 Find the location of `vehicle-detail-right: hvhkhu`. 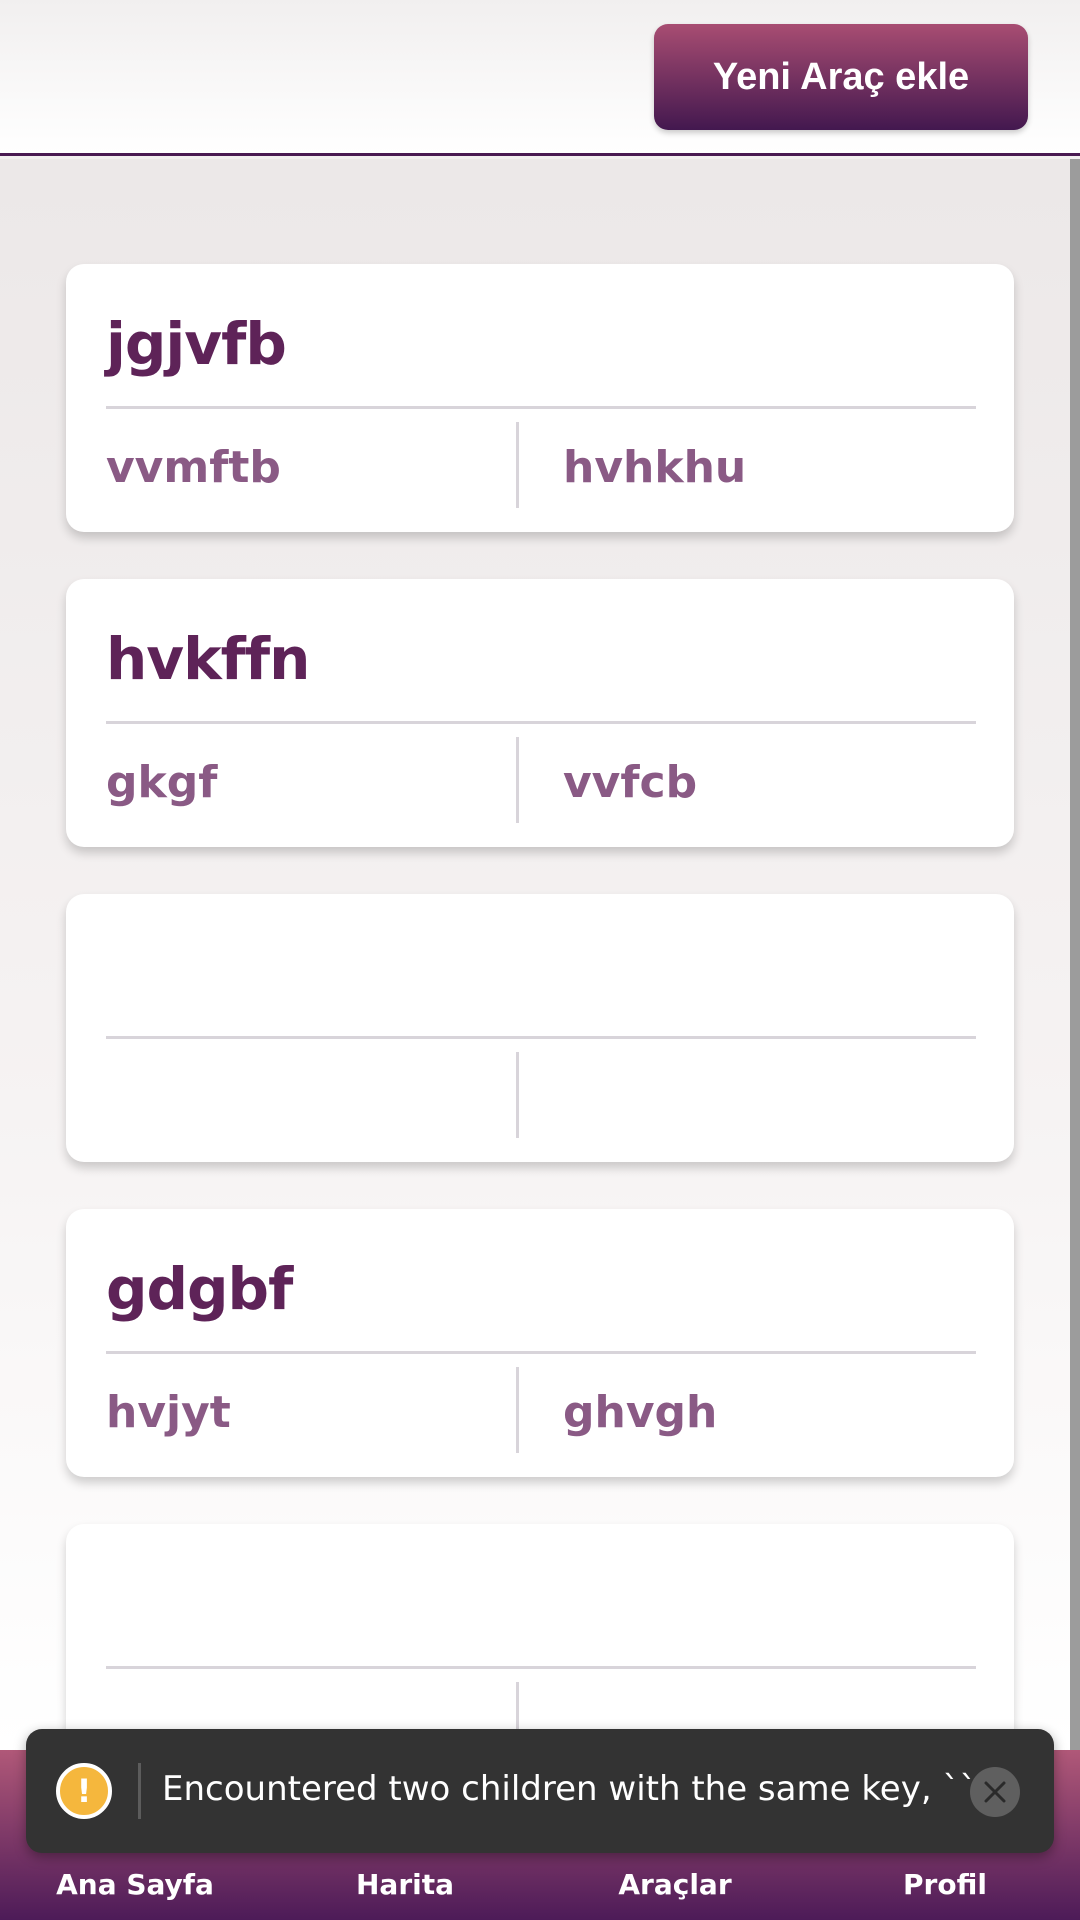

vehicle-detail-right: hvhkhu is located at coordinates (655, 467).